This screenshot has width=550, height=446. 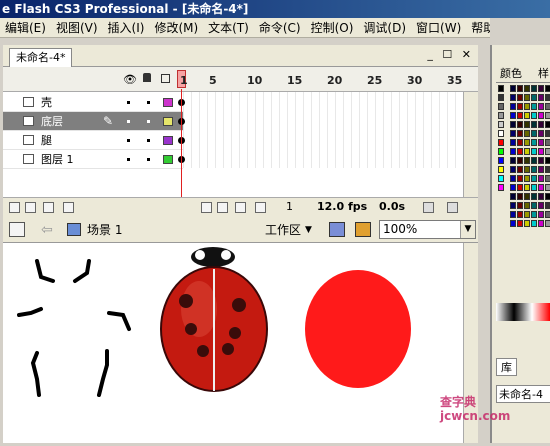 I want to click on ladybug, so click(x=214, y=319).